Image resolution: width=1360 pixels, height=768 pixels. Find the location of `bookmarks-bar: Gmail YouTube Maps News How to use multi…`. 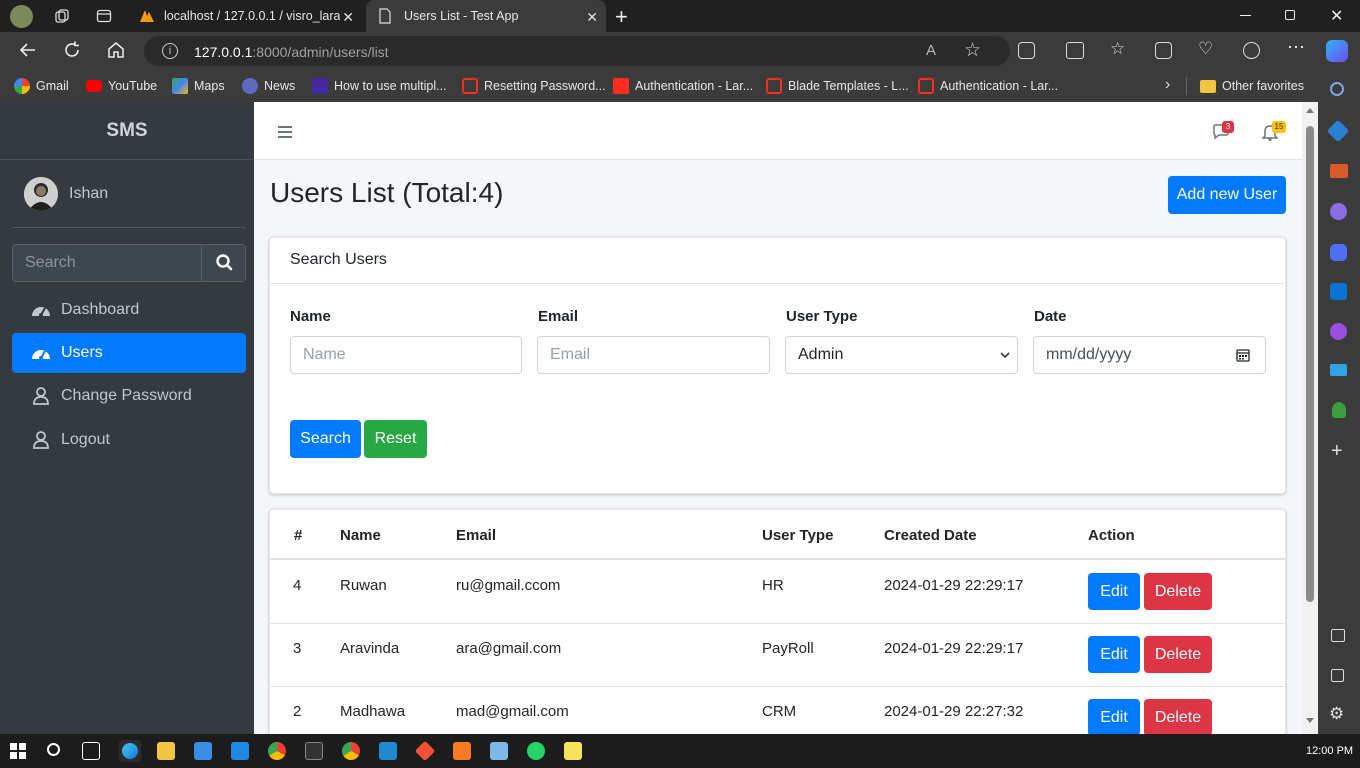

bookmarks-bar: Gmail YouTube Maps News How to use multi… is located at coordinates (680, 86).